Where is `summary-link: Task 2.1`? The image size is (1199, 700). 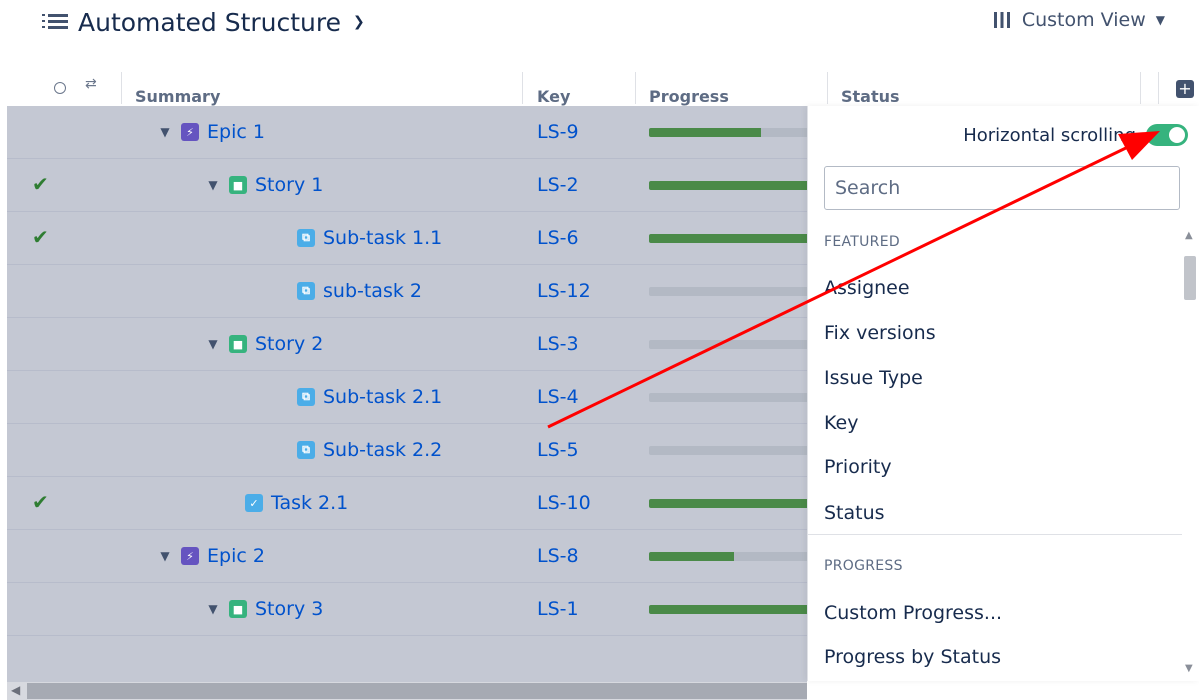 summary-link: Task 2.1 is located at coordinates (309, 503).